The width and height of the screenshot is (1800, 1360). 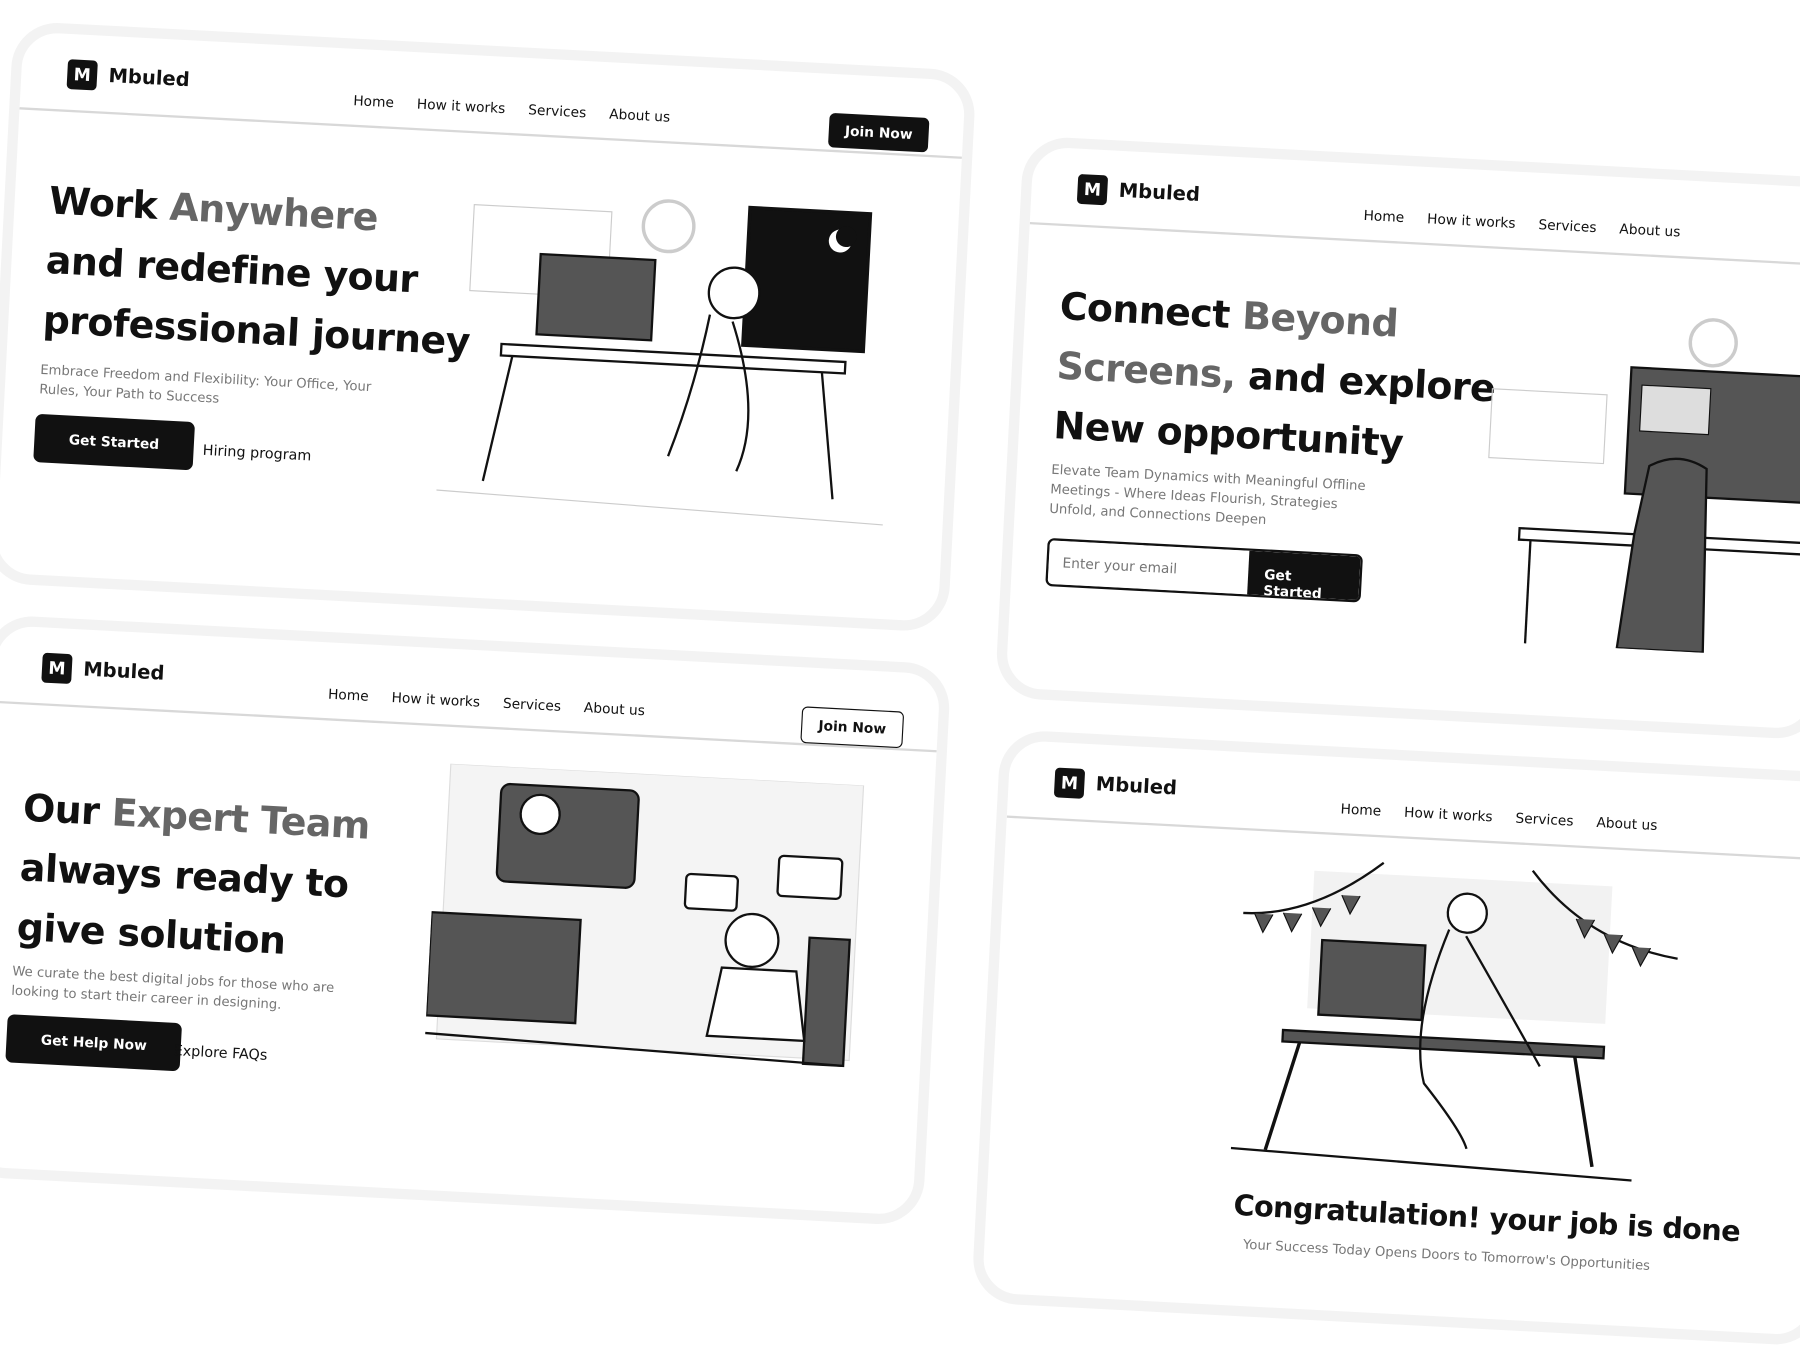 I want to click on video-call-illustration, so click(x=1644, y=486).